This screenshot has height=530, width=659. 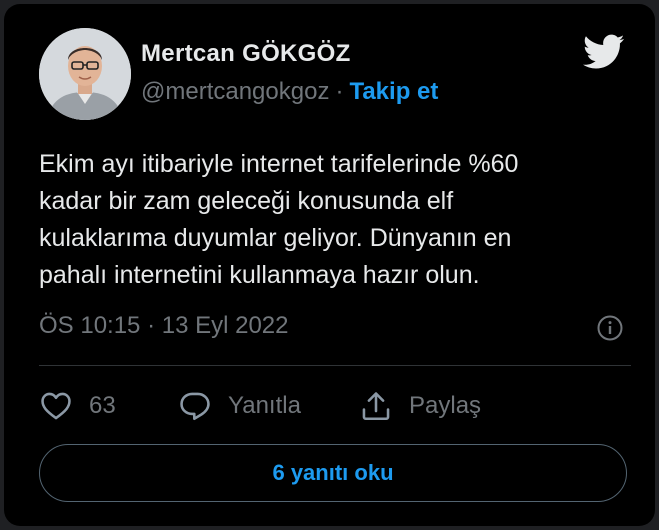 I want to click on avatar-photo, so click(x=85, y=74).